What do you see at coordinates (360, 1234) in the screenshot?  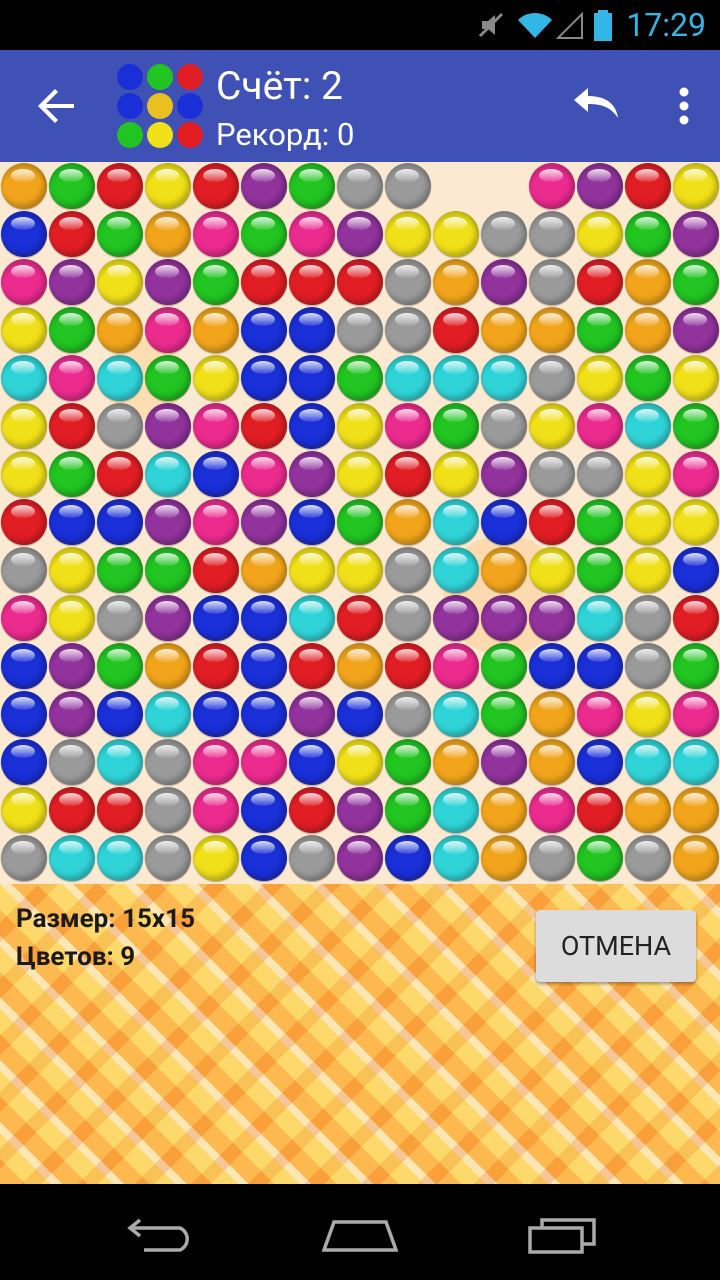 I see `nav-home-icon` at bounding box center [360, 1234].